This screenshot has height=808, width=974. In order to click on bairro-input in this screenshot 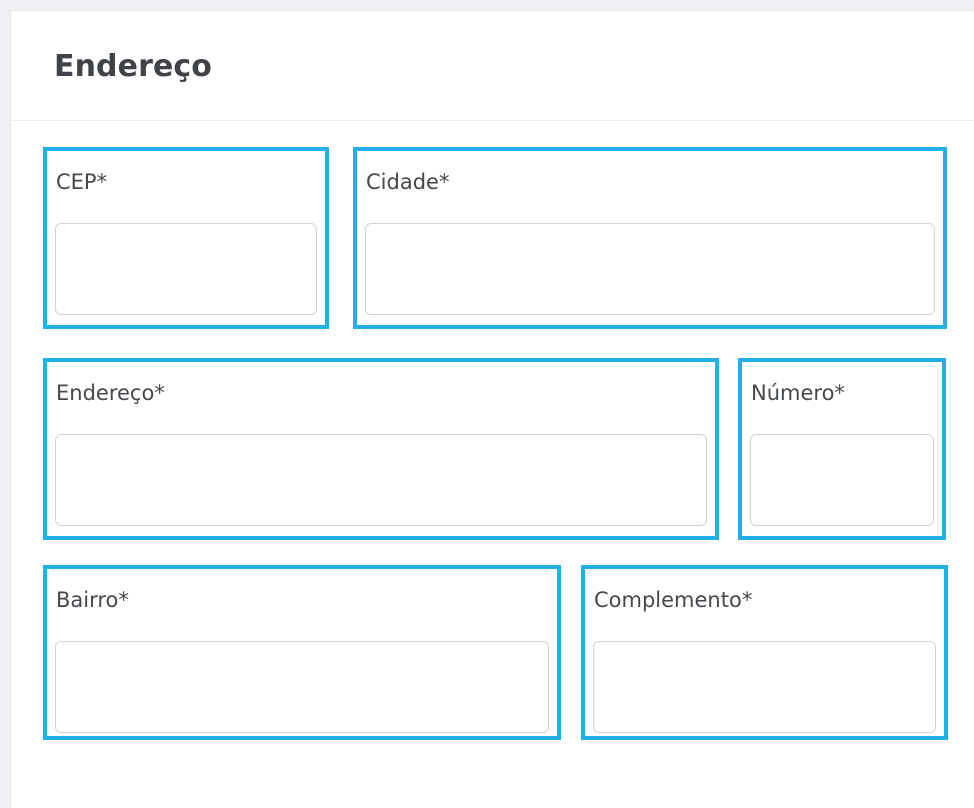, I will do `click(302, 687)`.